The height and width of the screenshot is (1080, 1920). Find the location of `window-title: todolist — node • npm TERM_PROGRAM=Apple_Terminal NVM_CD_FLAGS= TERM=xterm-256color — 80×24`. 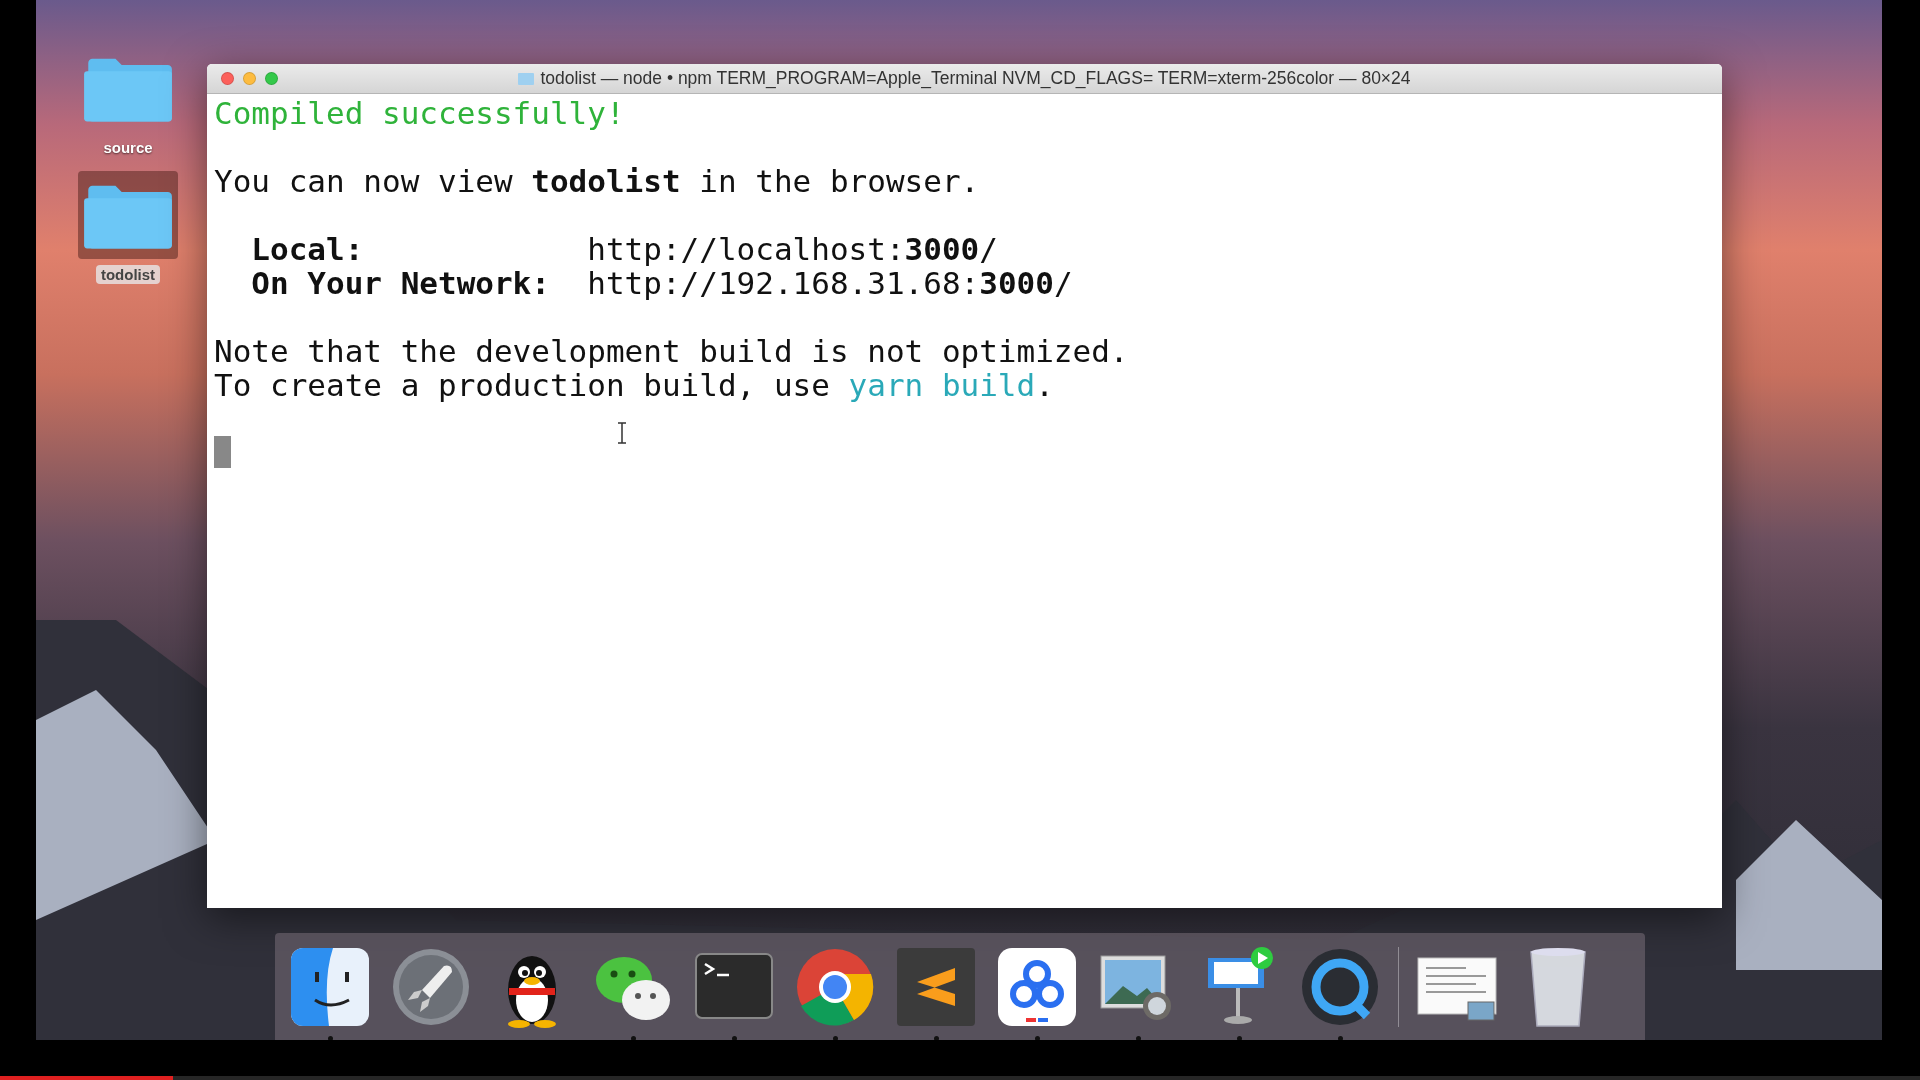

window-title: todolist — node • npm TERM_PROGRAM=Apple_Terminal NVM_CD_FLAGS= TERM=xterm-256color — 80×24 is located at coordinates (975, 78).